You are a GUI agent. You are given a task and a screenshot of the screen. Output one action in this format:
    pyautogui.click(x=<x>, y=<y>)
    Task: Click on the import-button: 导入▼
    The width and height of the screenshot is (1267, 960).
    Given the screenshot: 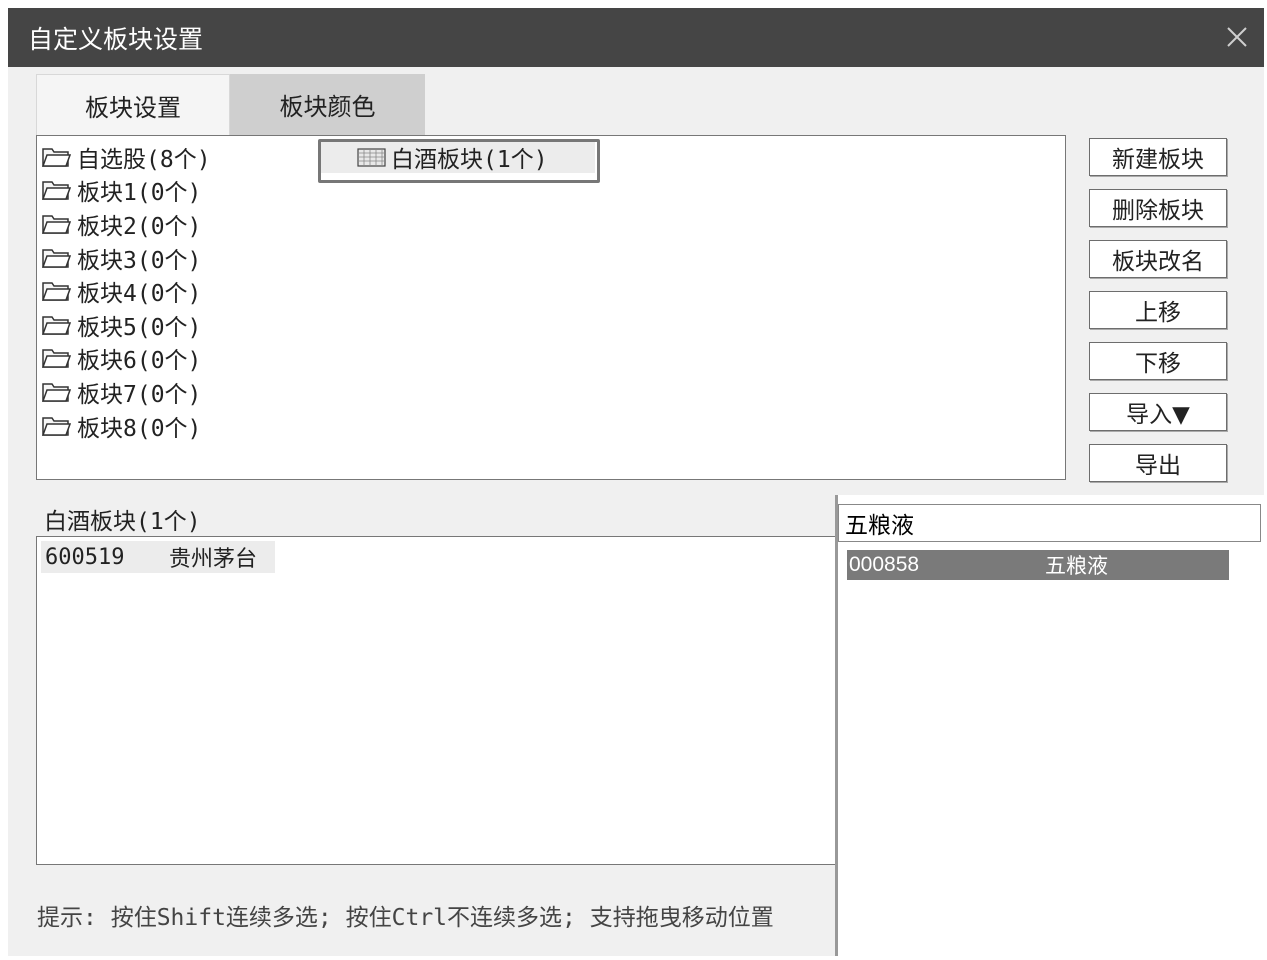 What is the action you would take?
    pyautogui.click(x=1158, y=412)
    